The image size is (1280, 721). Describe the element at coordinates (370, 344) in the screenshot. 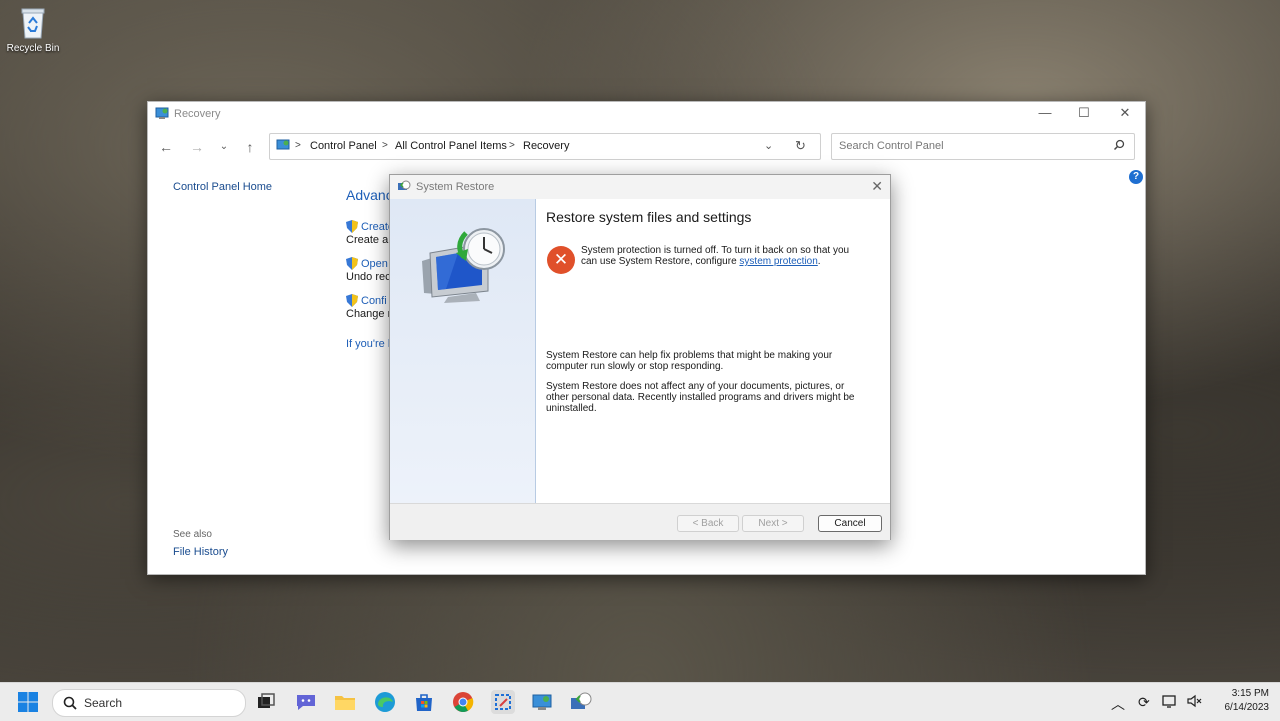

I see `help-link-partial: If you're h` at that location.